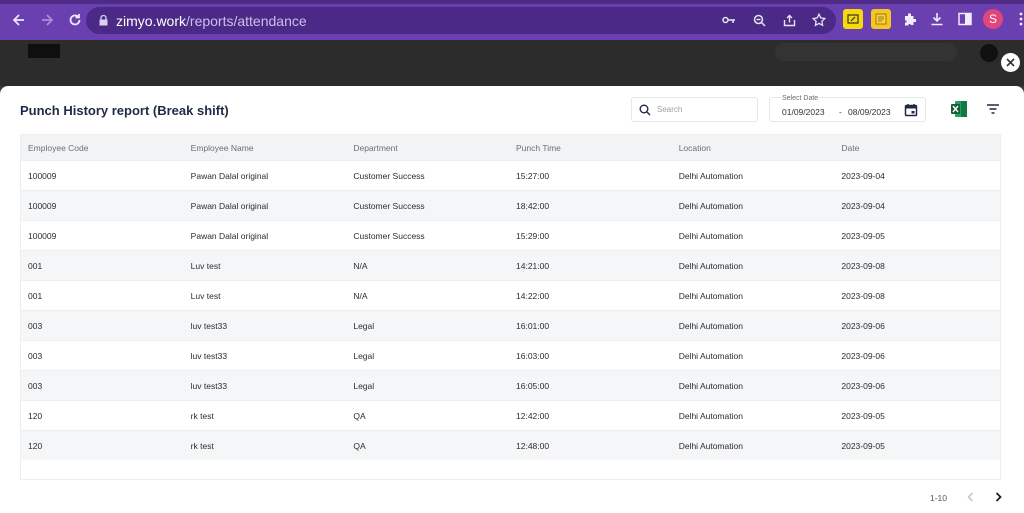 The height and width of the screenshot is (513, 1024). Describe the element at coordinates (360, 295) in the screenshot. I see `cell-department: N/A` at that location.